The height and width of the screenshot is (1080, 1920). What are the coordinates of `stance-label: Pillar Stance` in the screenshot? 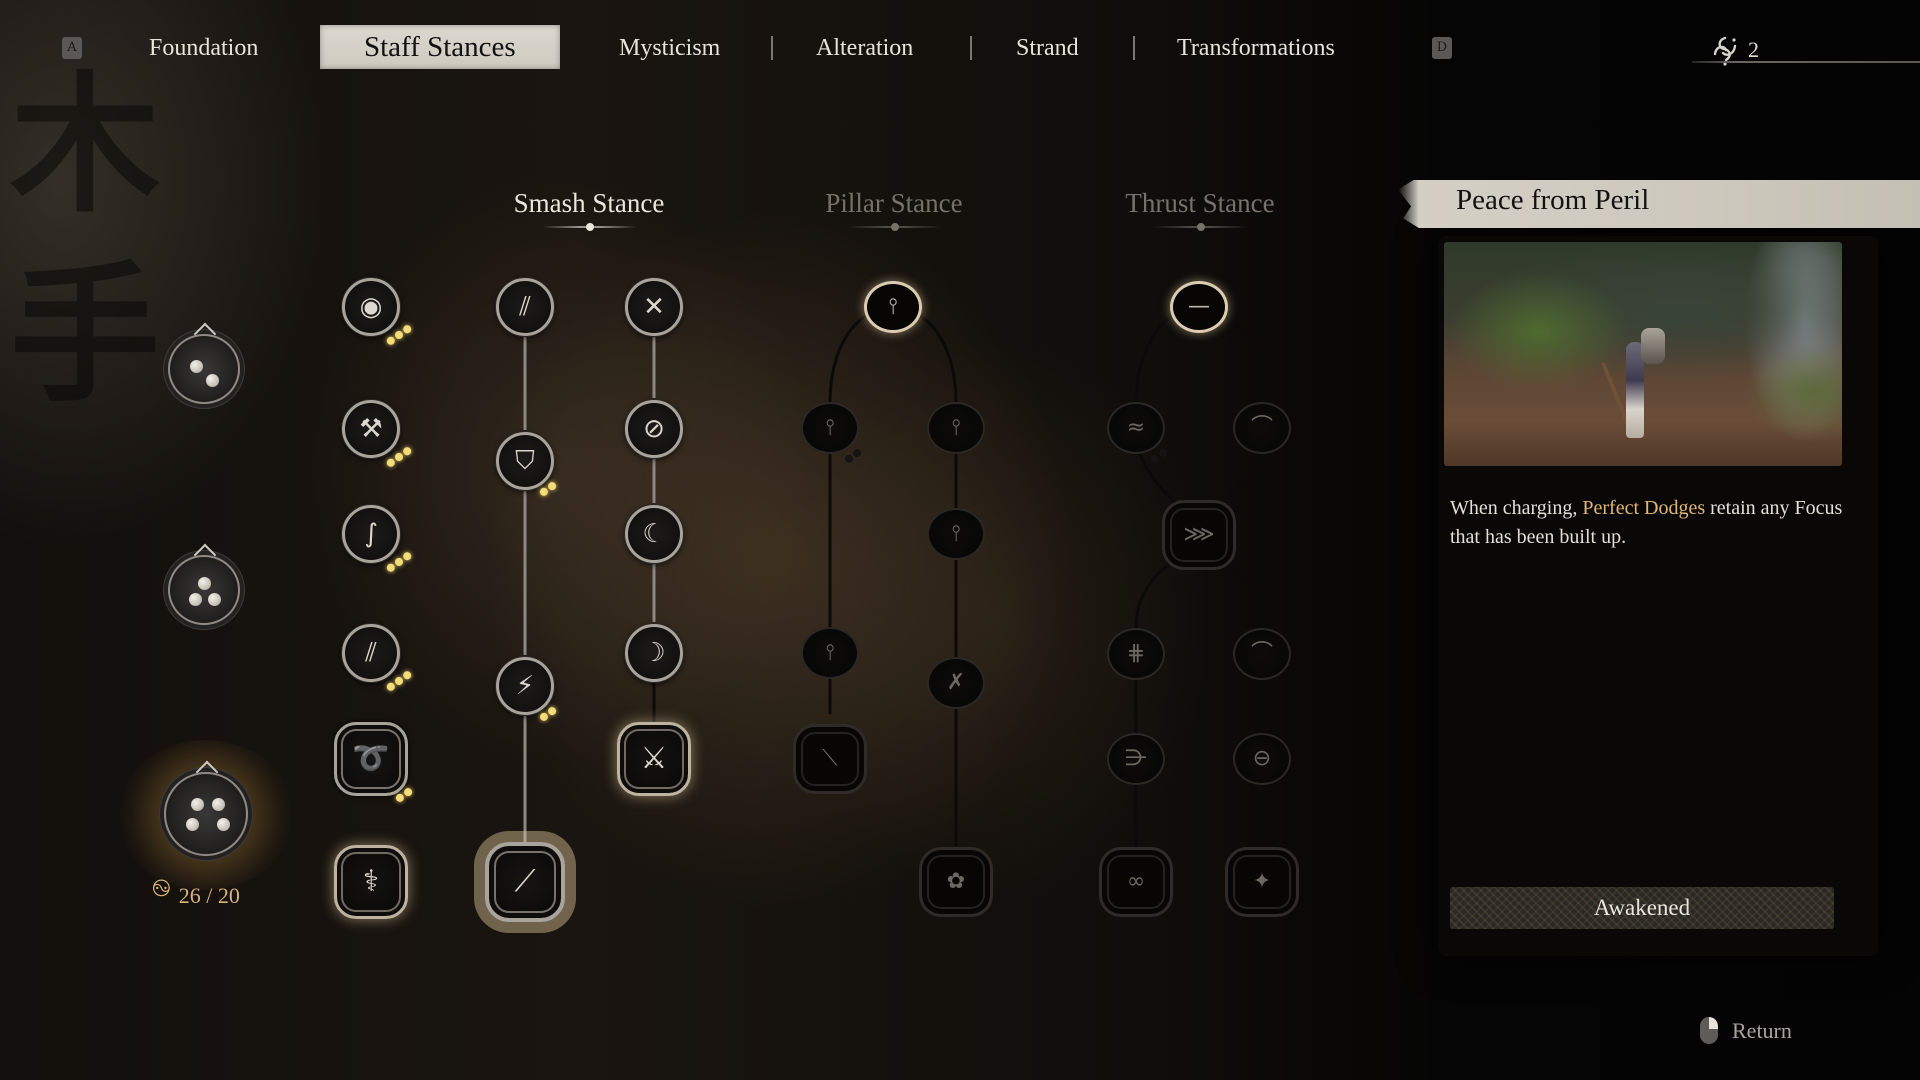 It's located at (894, 203).